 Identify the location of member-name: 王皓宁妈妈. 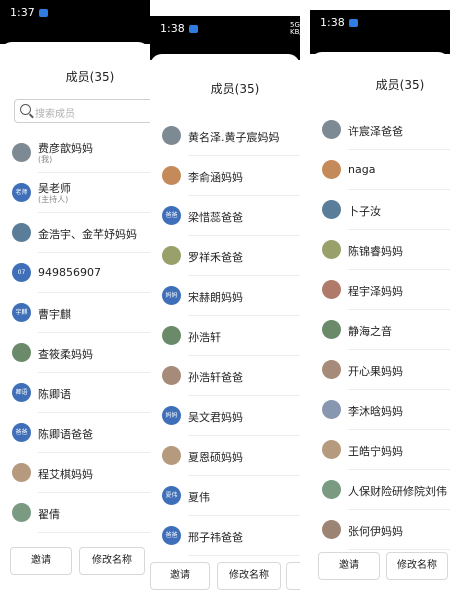
(375, 451).